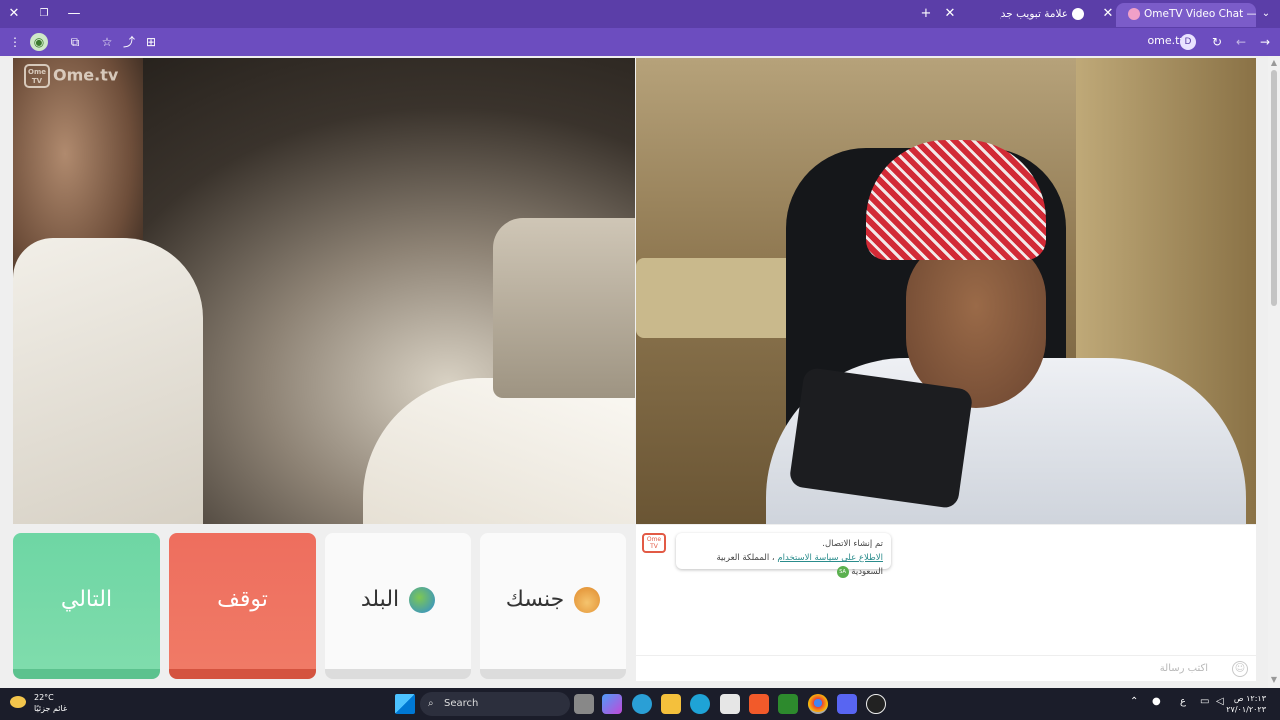  Describe the element at coordinates (38, 703) in the screenshot. I see `weather-widget: 22°C غائم جزئيًا` at that location.